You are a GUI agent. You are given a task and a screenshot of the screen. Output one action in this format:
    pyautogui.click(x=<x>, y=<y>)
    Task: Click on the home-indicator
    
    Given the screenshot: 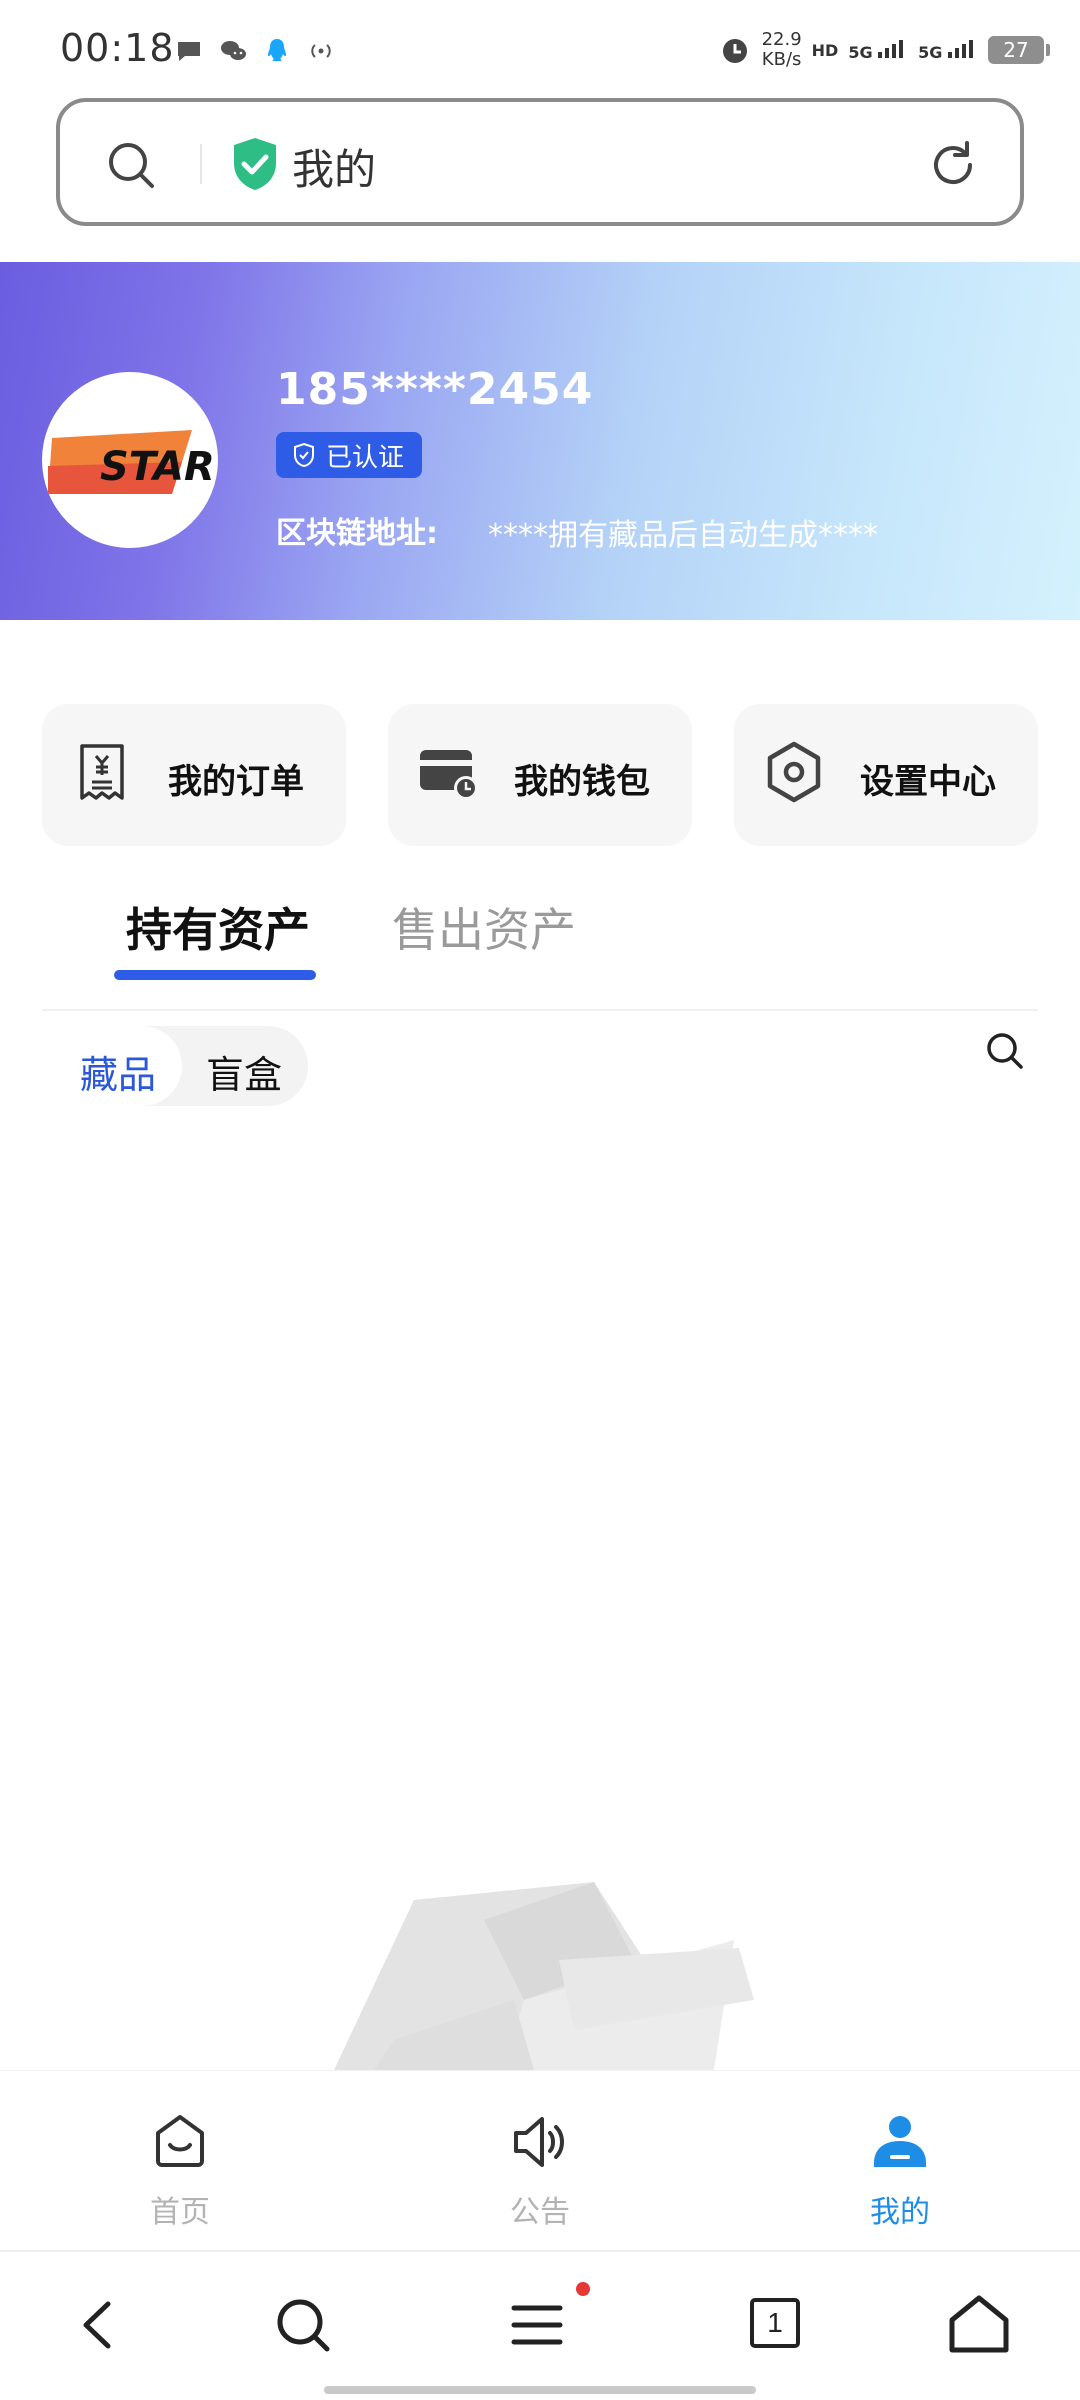 What is the action you would take?
    pyautogui.click(x=540, y=2390)
    